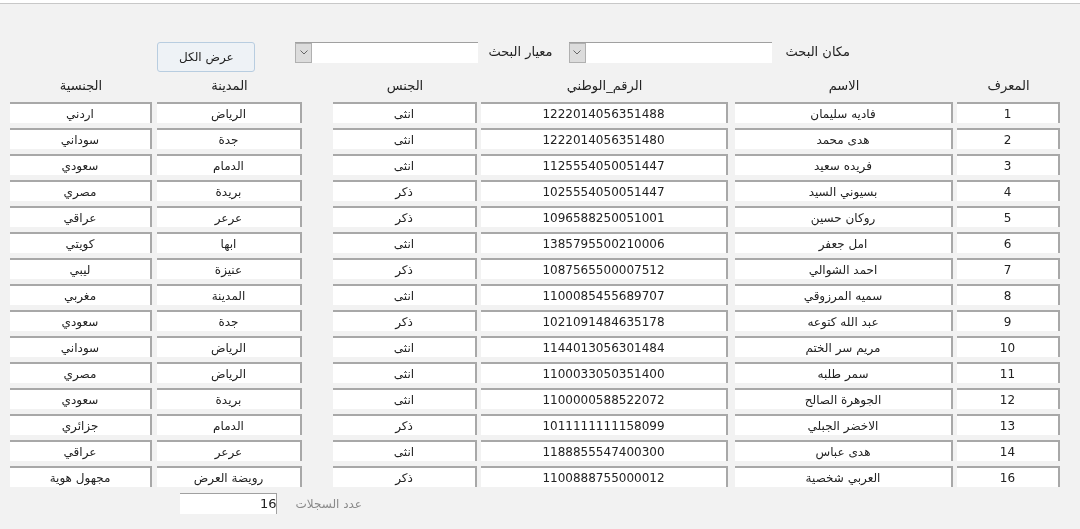 The height and width of the screenshot is (529, 1080). I want to click on table-cell: 1125554050051447, so click(604, 164).